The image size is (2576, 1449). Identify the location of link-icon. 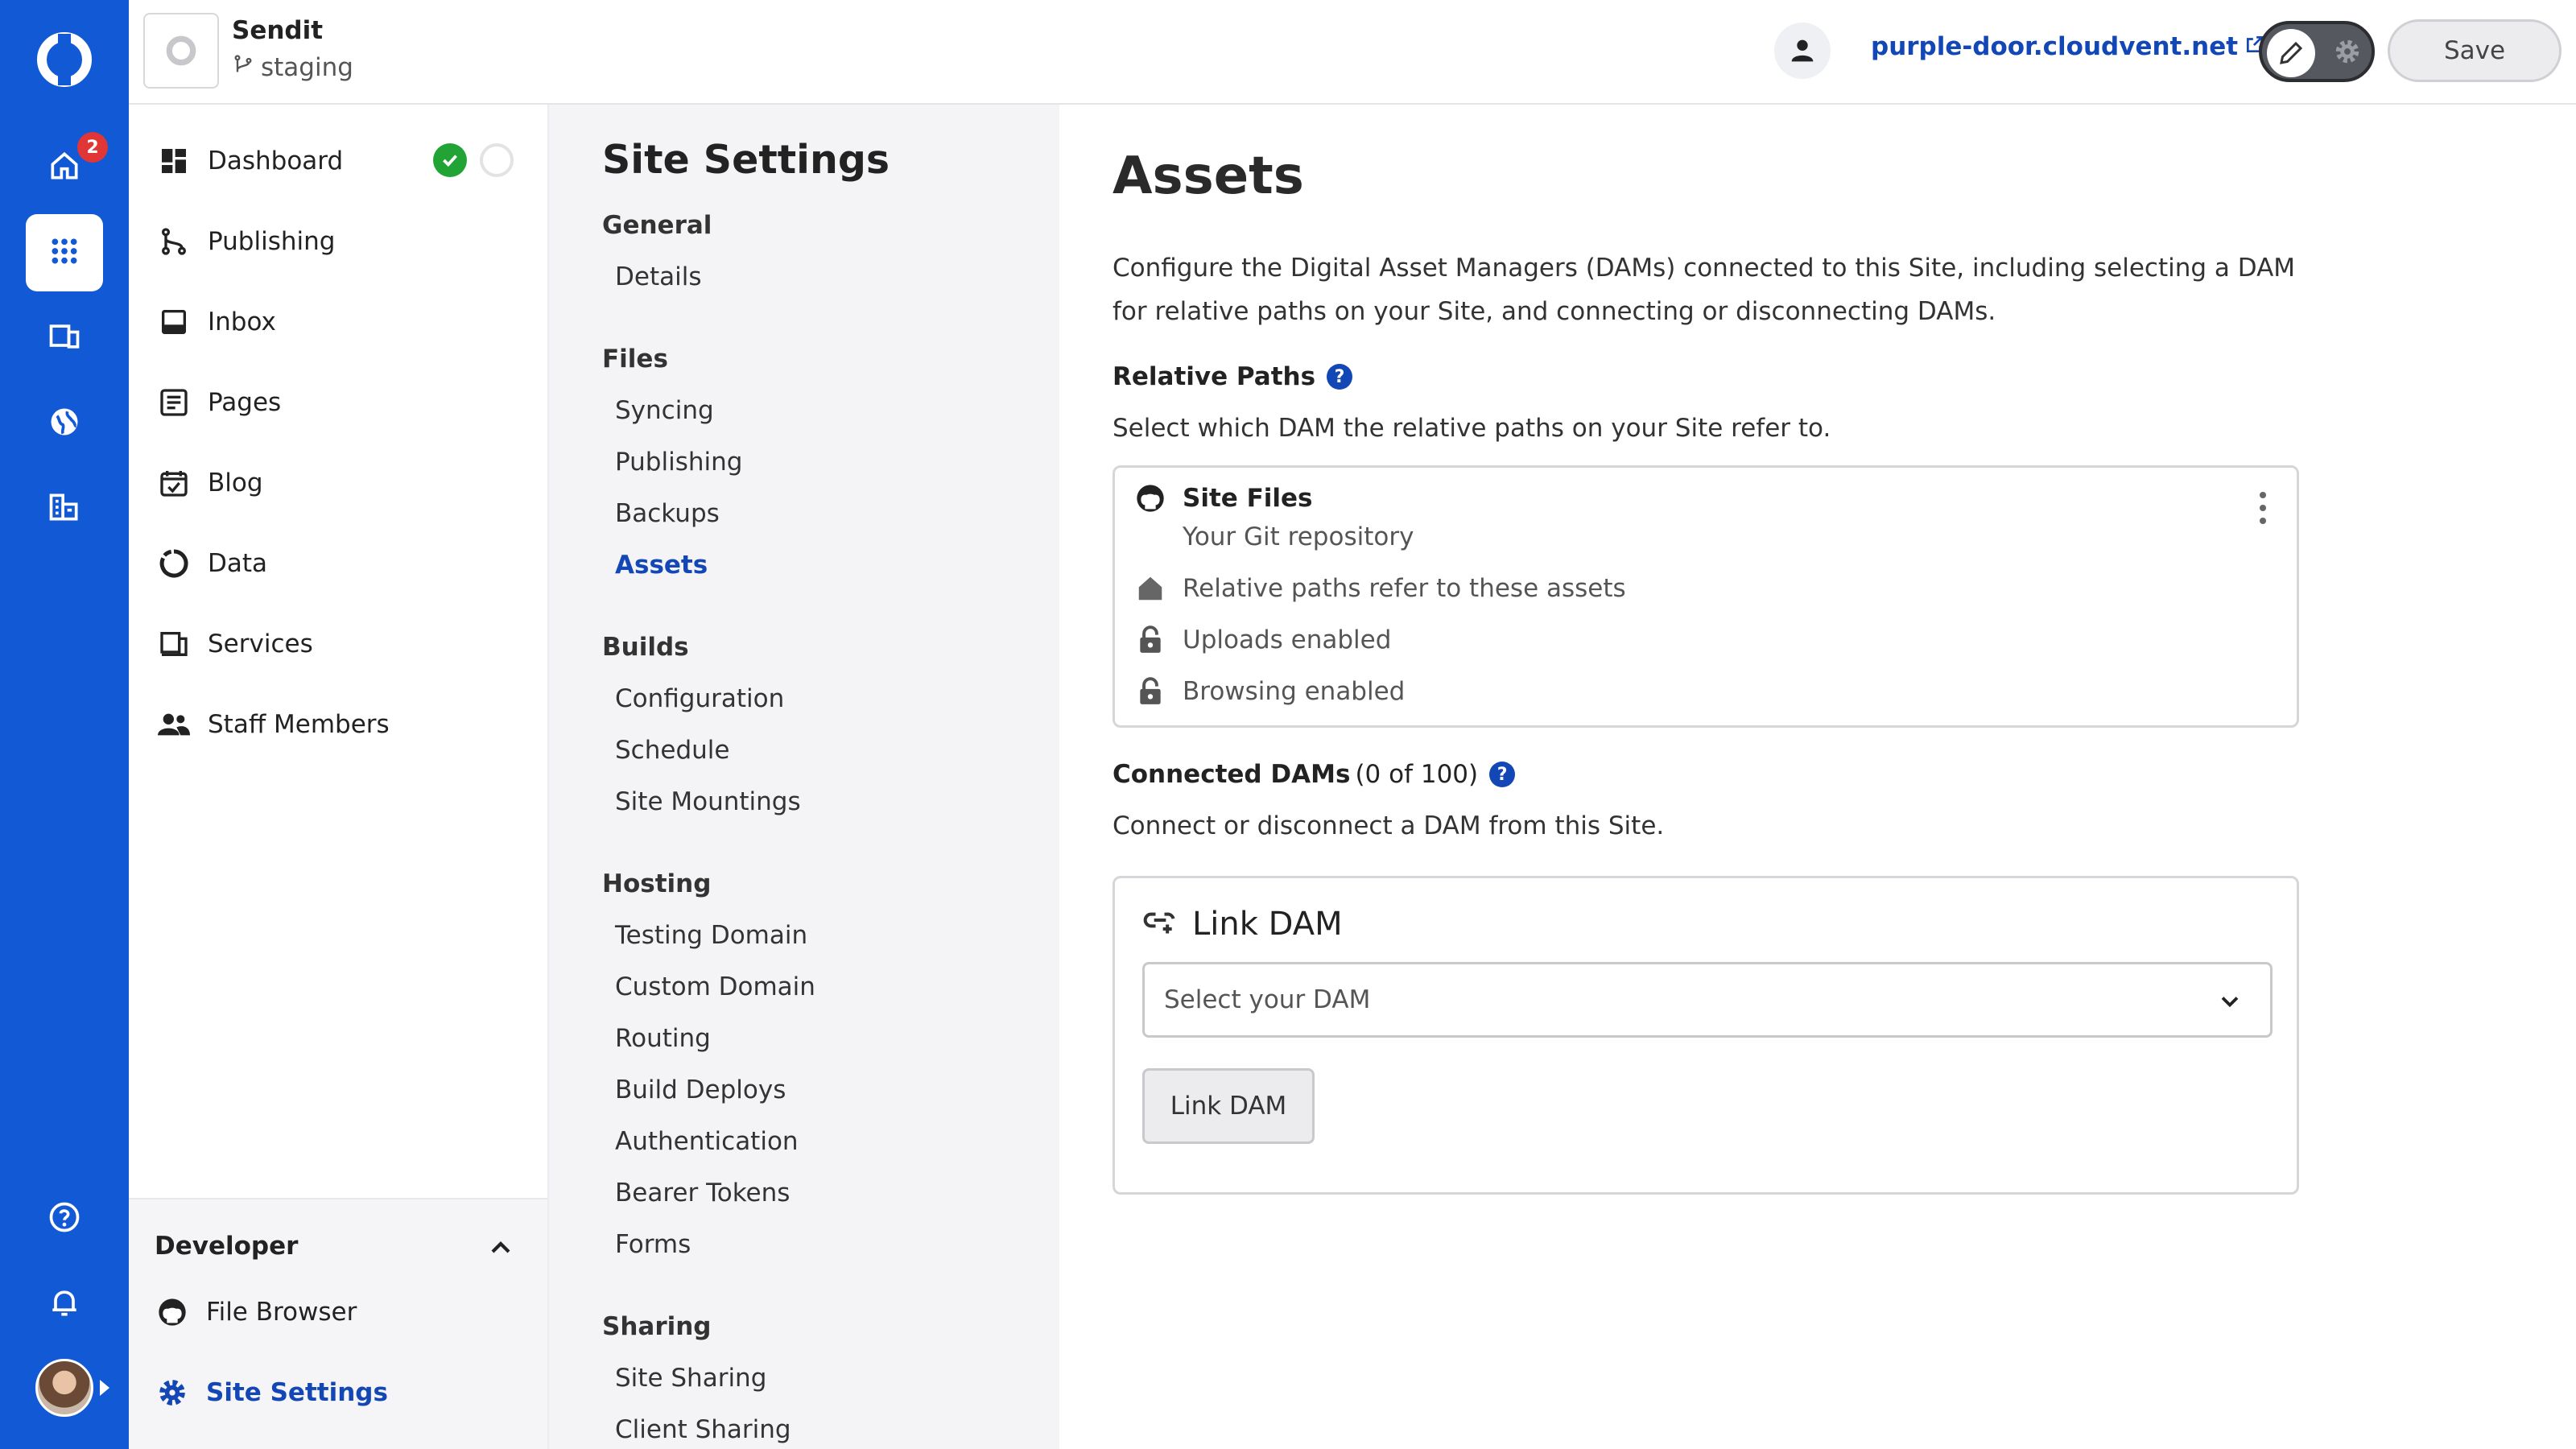
(1160, 924).